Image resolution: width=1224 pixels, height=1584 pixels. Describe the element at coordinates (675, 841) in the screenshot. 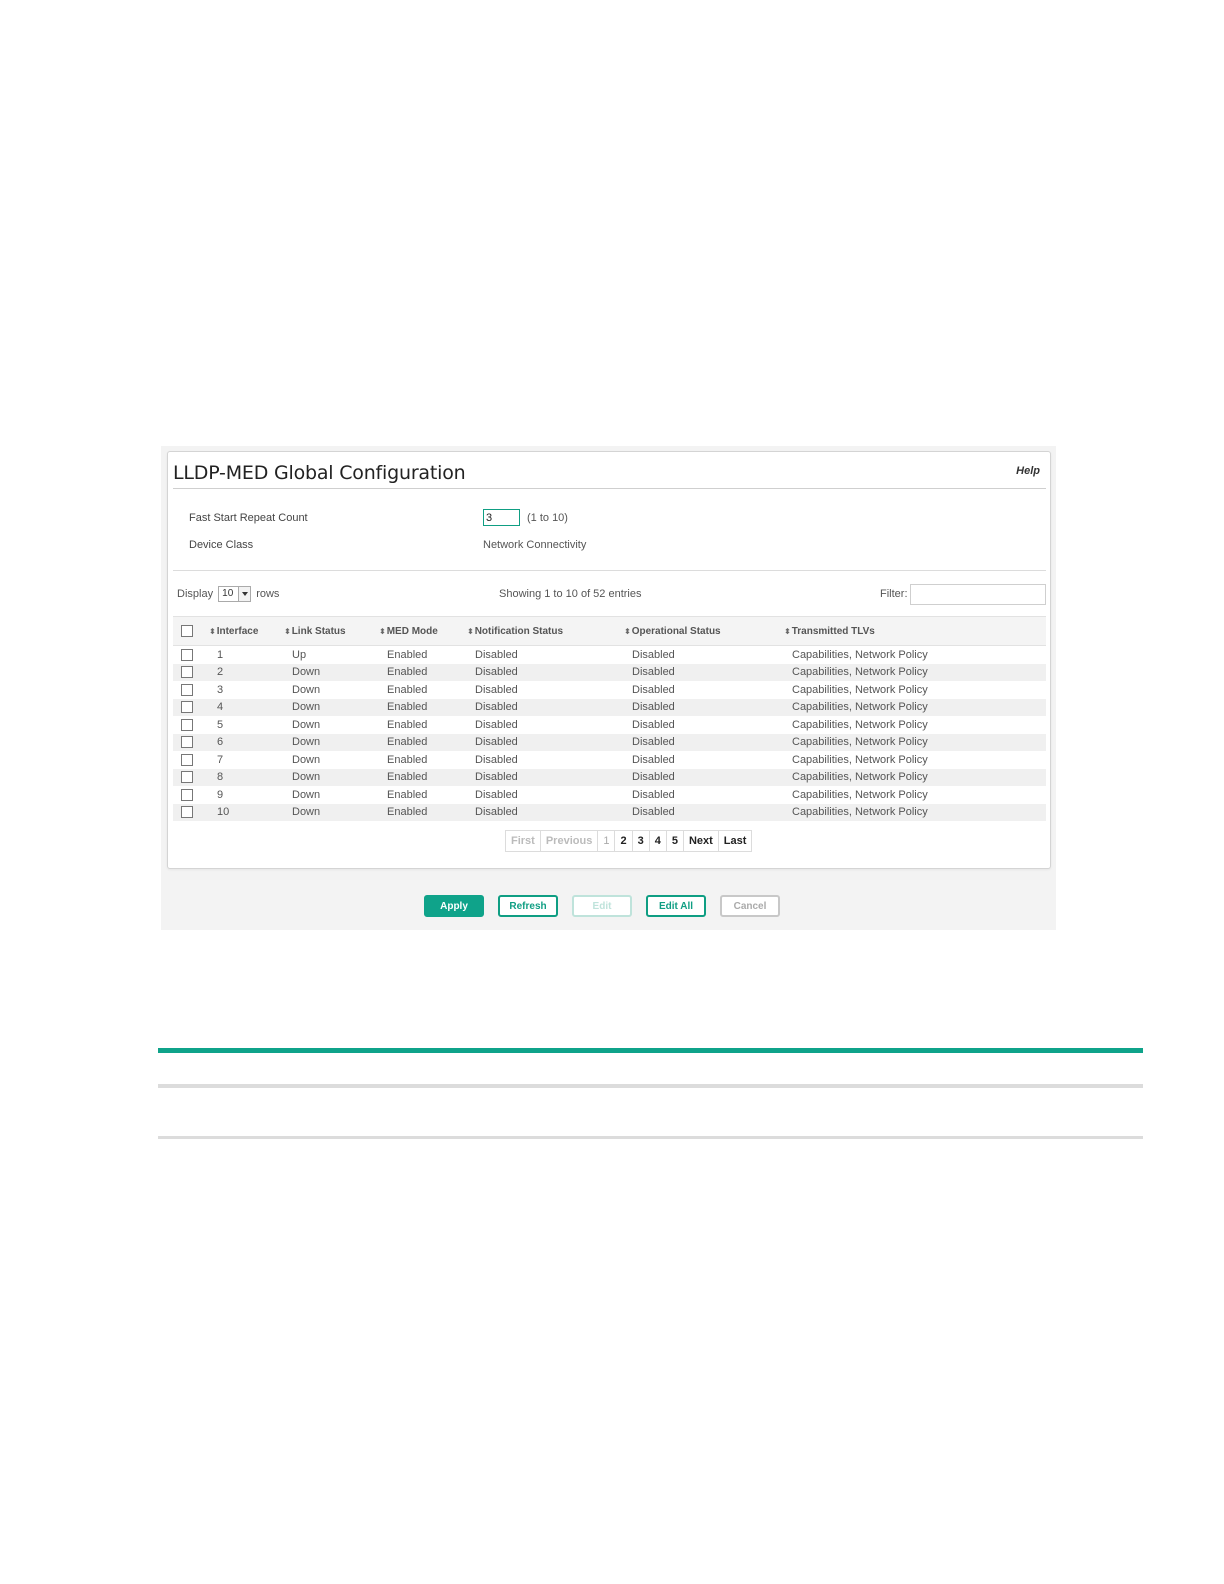

I see `page-5-button: 5` at that location.